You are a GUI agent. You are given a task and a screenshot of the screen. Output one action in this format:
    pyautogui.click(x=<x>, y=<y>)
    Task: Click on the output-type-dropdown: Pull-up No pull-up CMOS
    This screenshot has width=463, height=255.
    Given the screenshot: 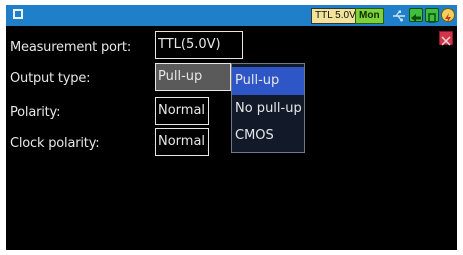 What is the action you would take?
    pyautogui.click(x=268, y=108)
    